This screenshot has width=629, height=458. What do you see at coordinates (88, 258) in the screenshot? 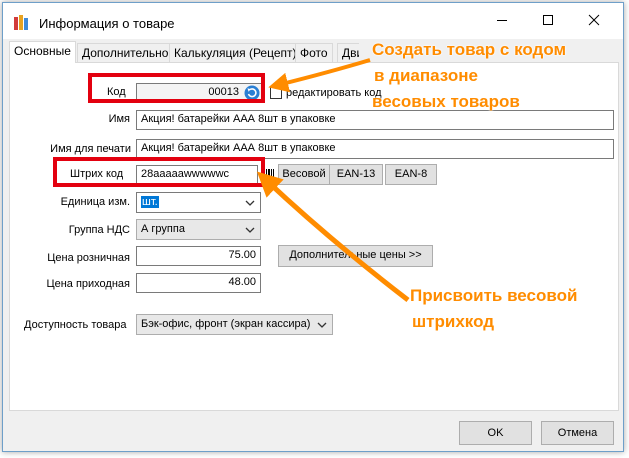
I see `retail-price-label: Цена розничная` at bounding box center [88, 258].